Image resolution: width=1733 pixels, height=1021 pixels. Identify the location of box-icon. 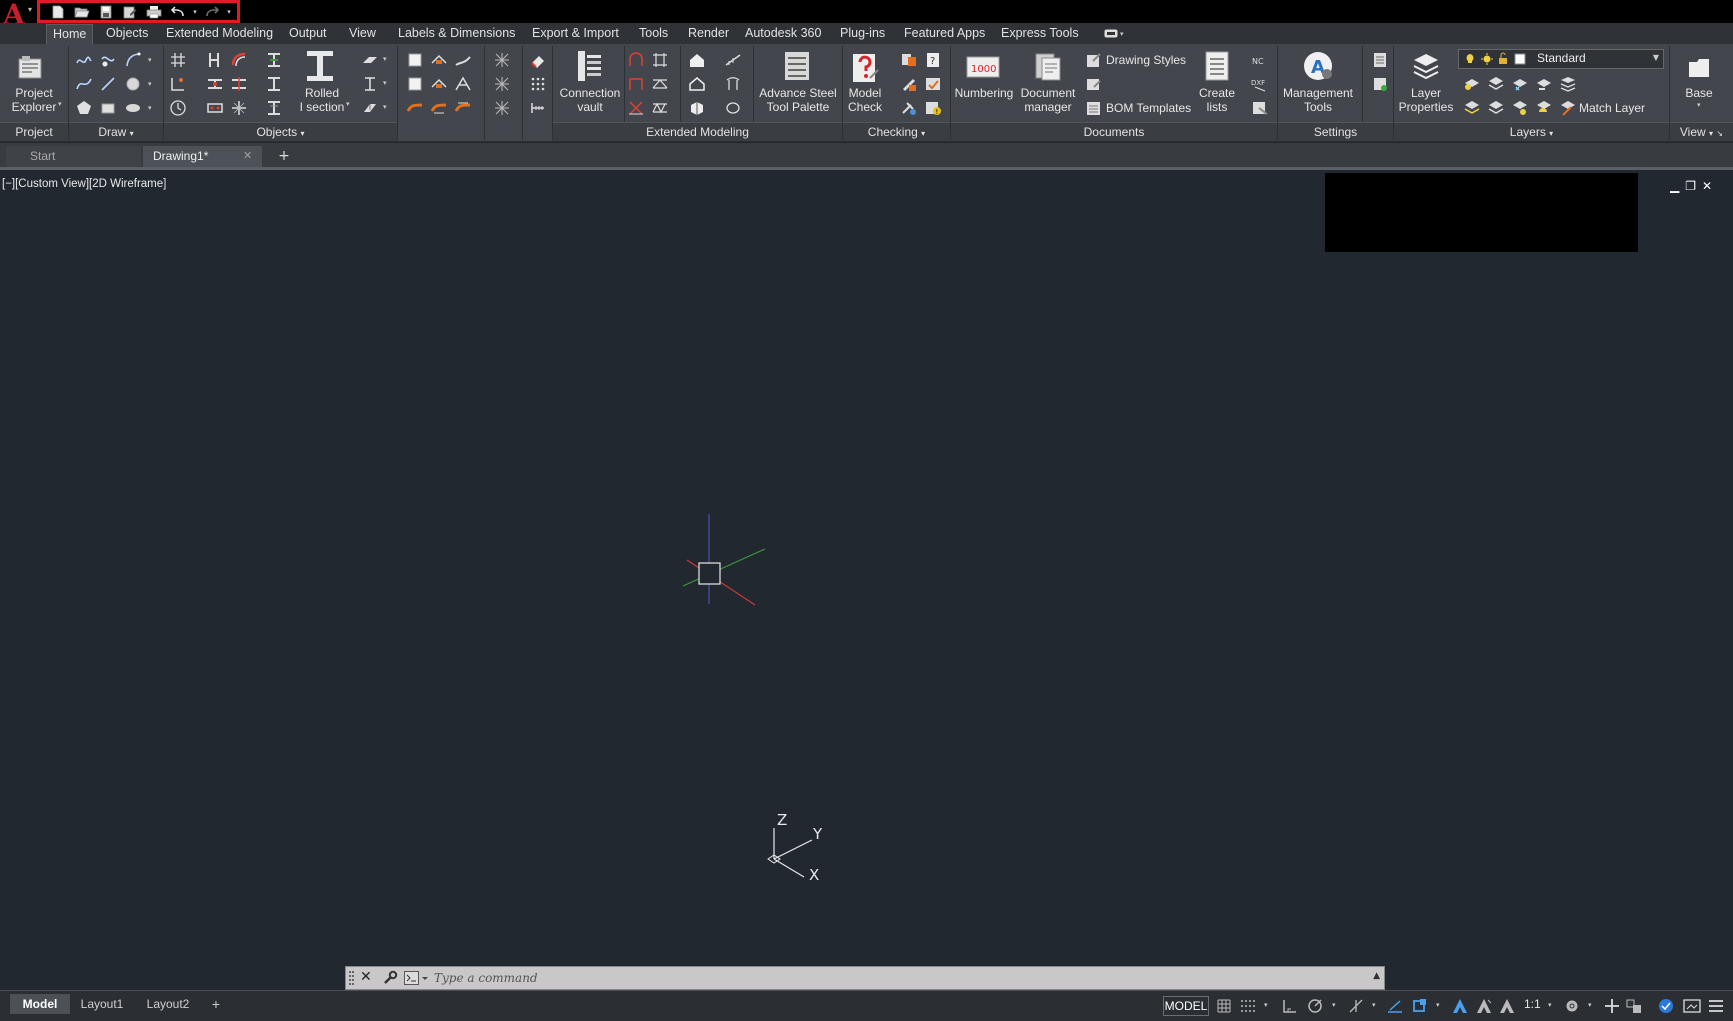
(415, 60).